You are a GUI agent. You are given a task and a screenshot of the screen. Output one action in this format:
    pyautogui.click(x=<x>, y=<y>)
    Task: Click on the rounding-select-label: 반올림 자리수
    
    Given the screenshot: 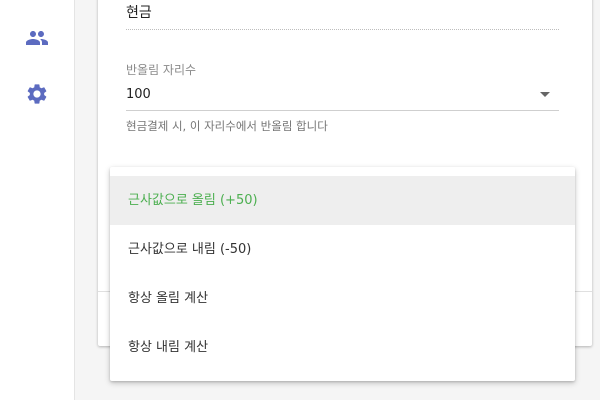 What is the action you would take?
    pyautogui.click(x=161, y=70)
    